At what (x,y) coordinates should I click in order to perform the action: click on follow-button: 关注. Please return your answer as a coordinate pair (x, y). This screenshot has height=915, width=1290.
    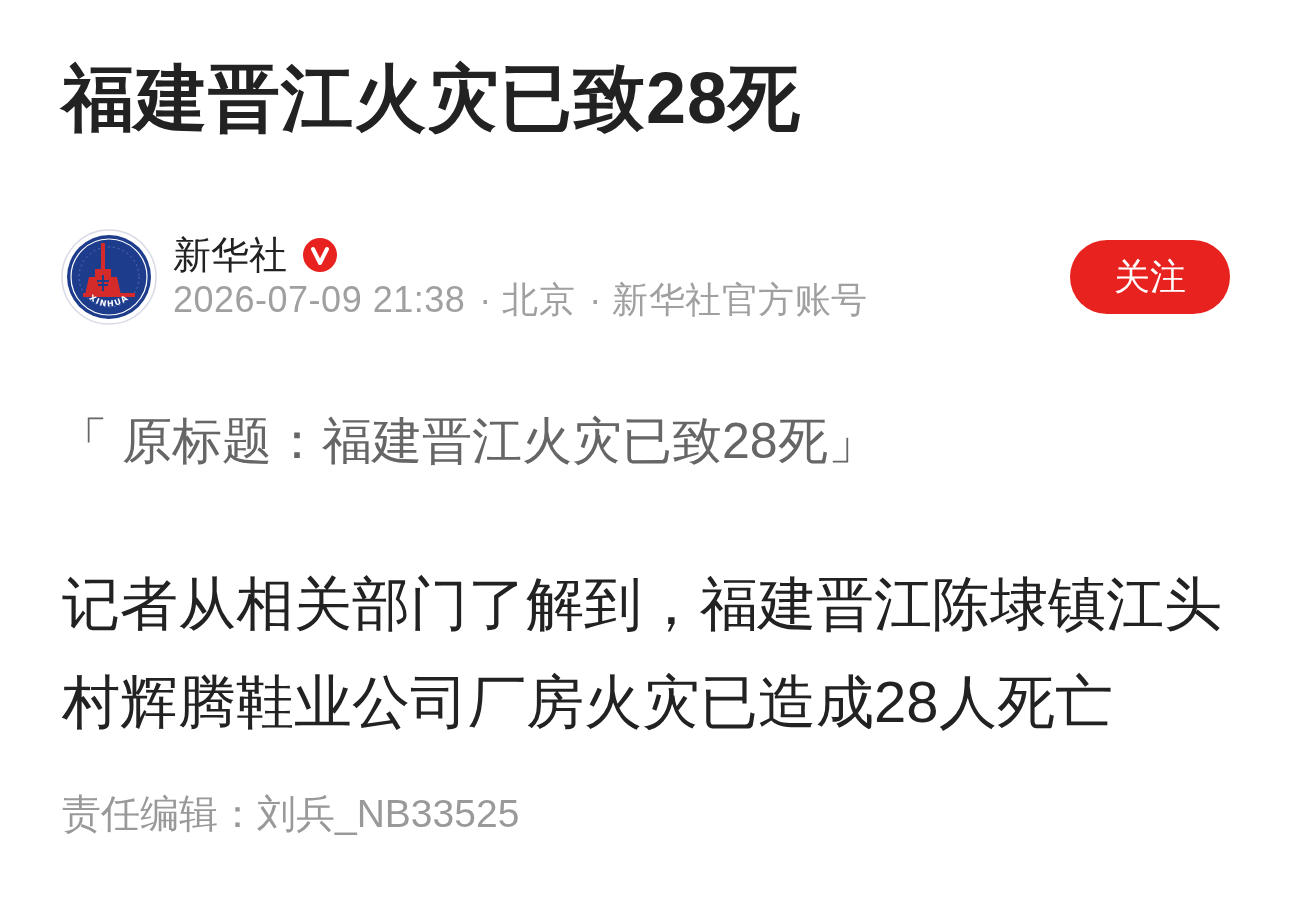
    Looking at the image, I should click on (1150, 277).